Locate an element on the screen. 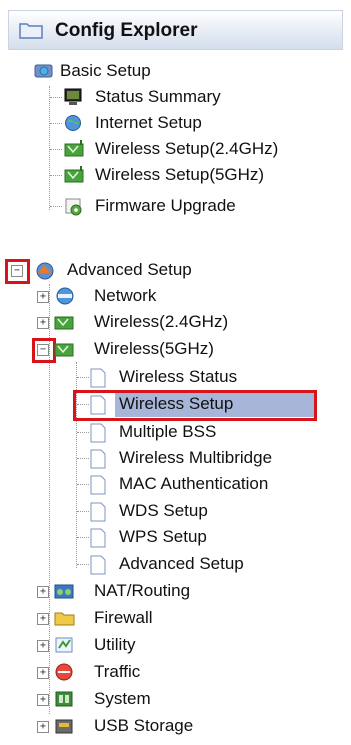 Image resolution: width=351 pixels, height=745 pixels. tree-item-wireless-setup-5ghz: Wireless Setup(5GHz) is located at coordinates (195, 176).